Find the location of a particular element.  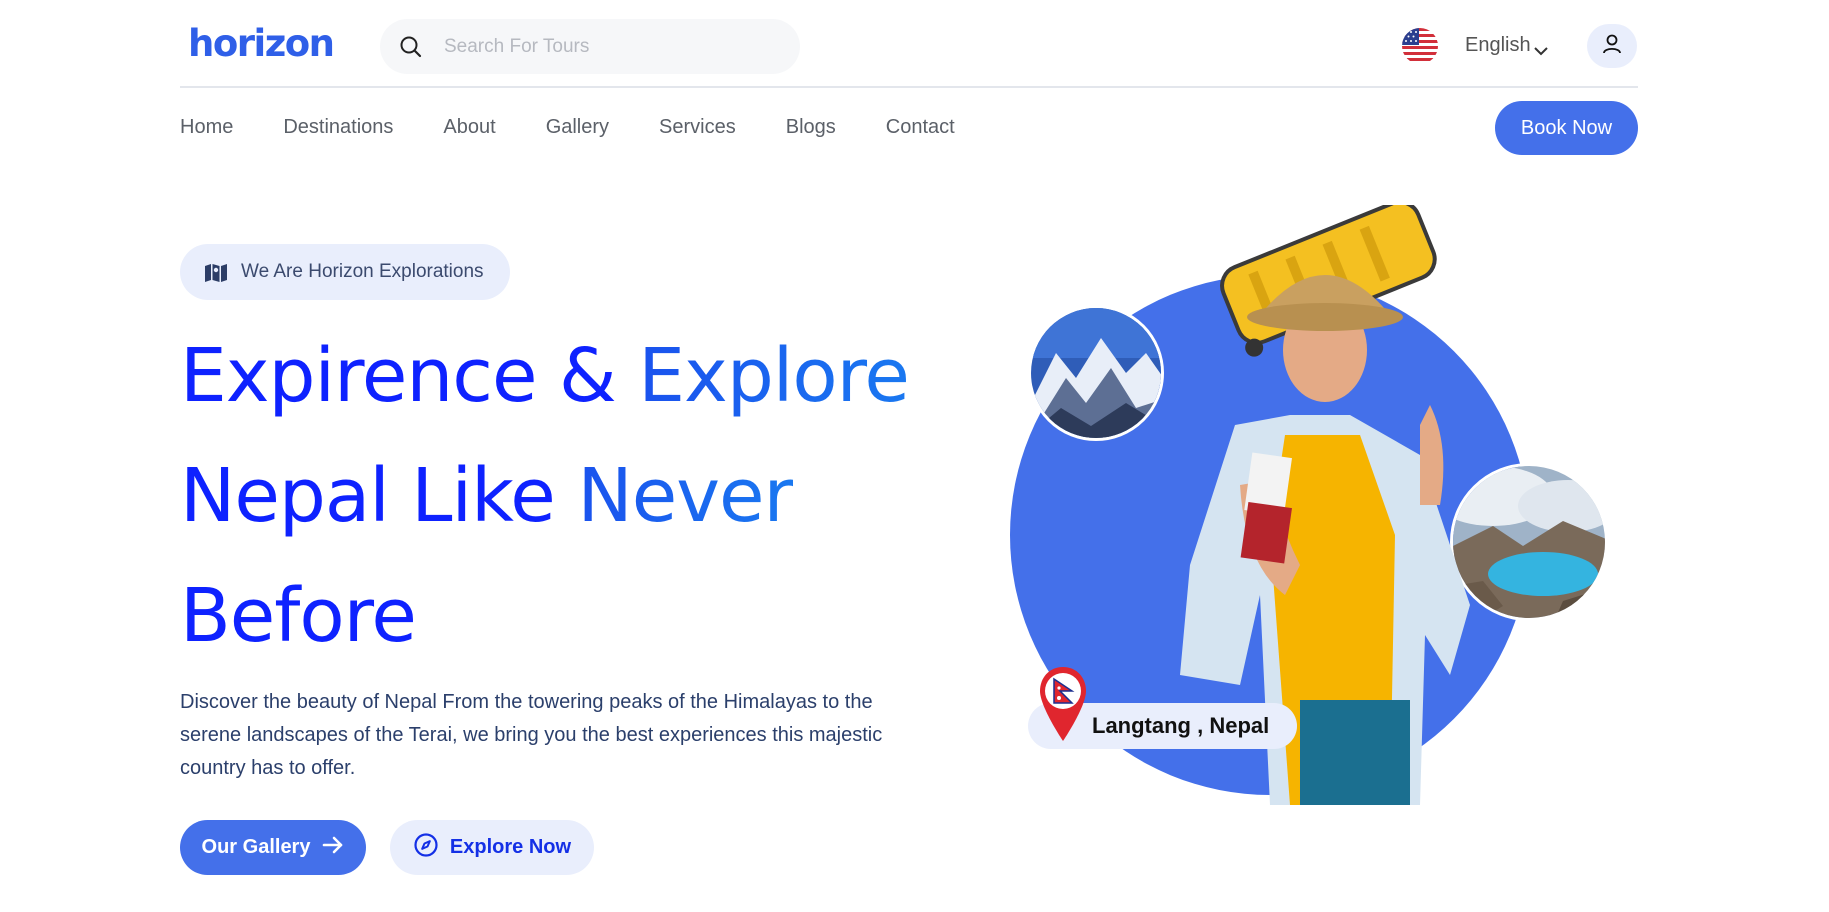

us-flag-icon is located at coordinates (1420, 46).